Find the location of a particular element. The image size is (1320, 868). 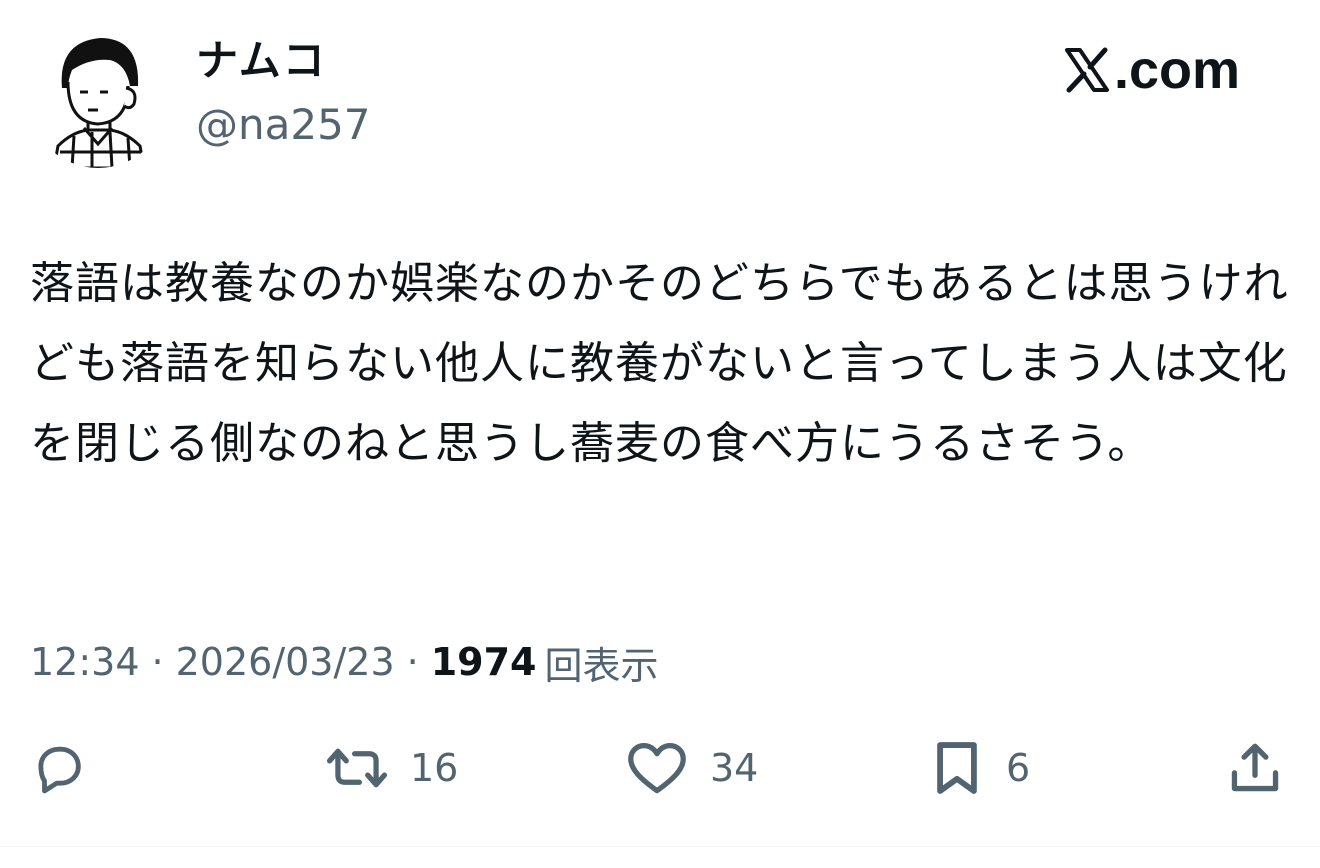

avatar-illustration-icon is located at coordinates (99, 103).